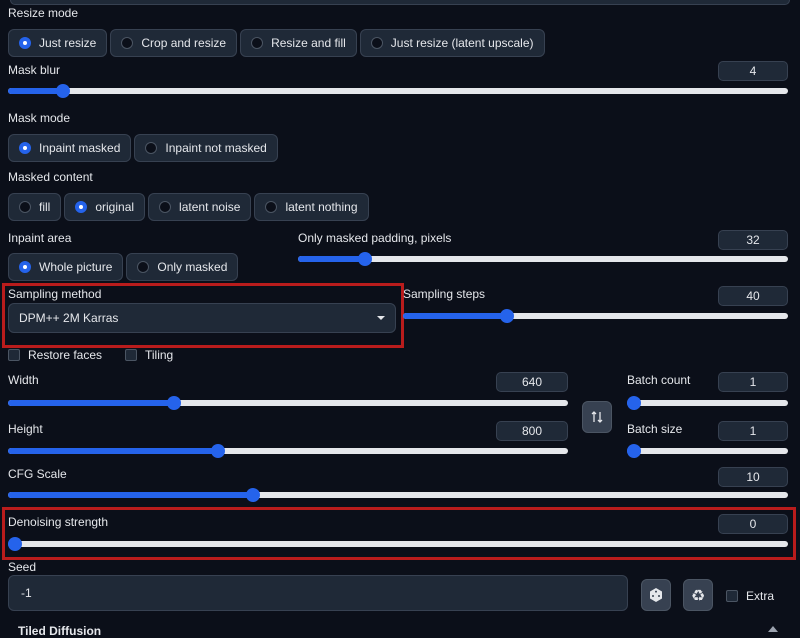 The image size is (800, 638). I want to click on top-panel-edge, so click(400, 2).